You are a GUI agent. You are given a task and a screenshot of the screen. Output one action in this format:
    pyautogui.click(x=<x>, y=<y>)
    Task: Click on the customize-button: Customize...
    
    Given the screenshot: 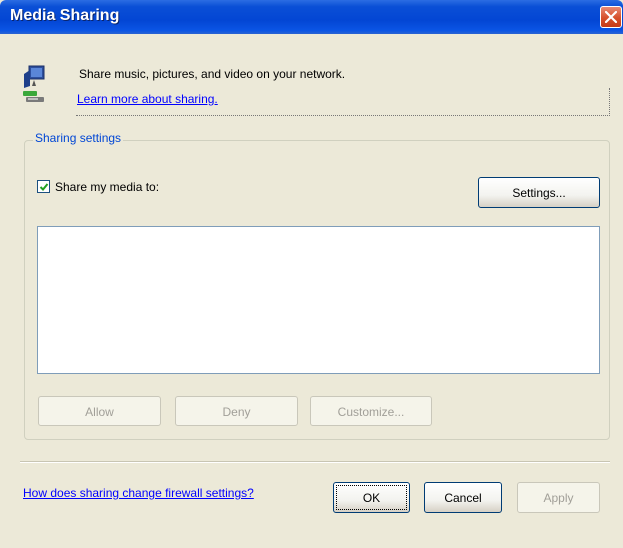 What is the action you would take?
    pyautogui.click(x=371, y=411)
    